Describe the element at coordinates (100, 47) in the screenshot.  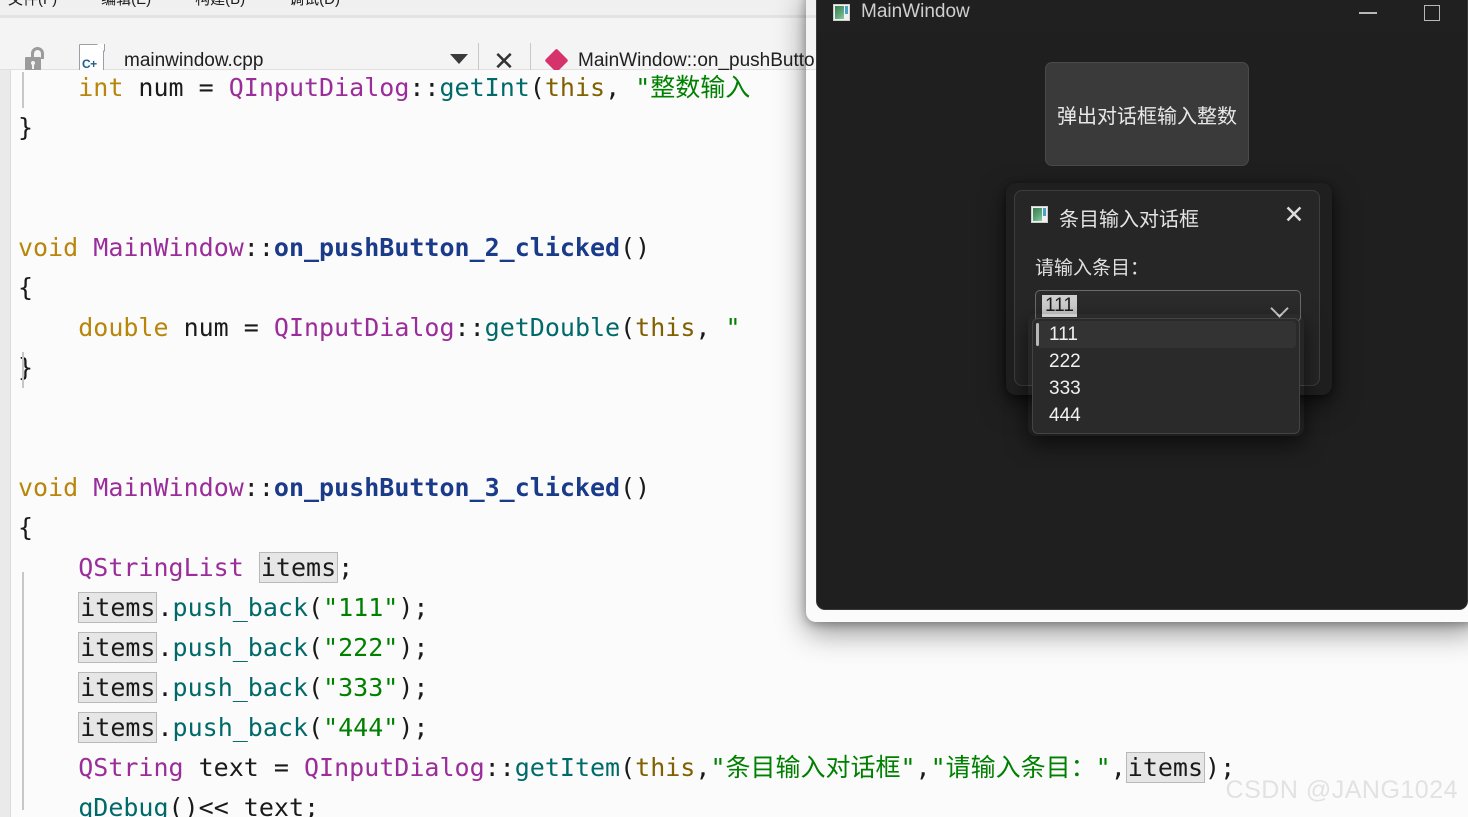
I see `file-fold-inner-shape` at that location.